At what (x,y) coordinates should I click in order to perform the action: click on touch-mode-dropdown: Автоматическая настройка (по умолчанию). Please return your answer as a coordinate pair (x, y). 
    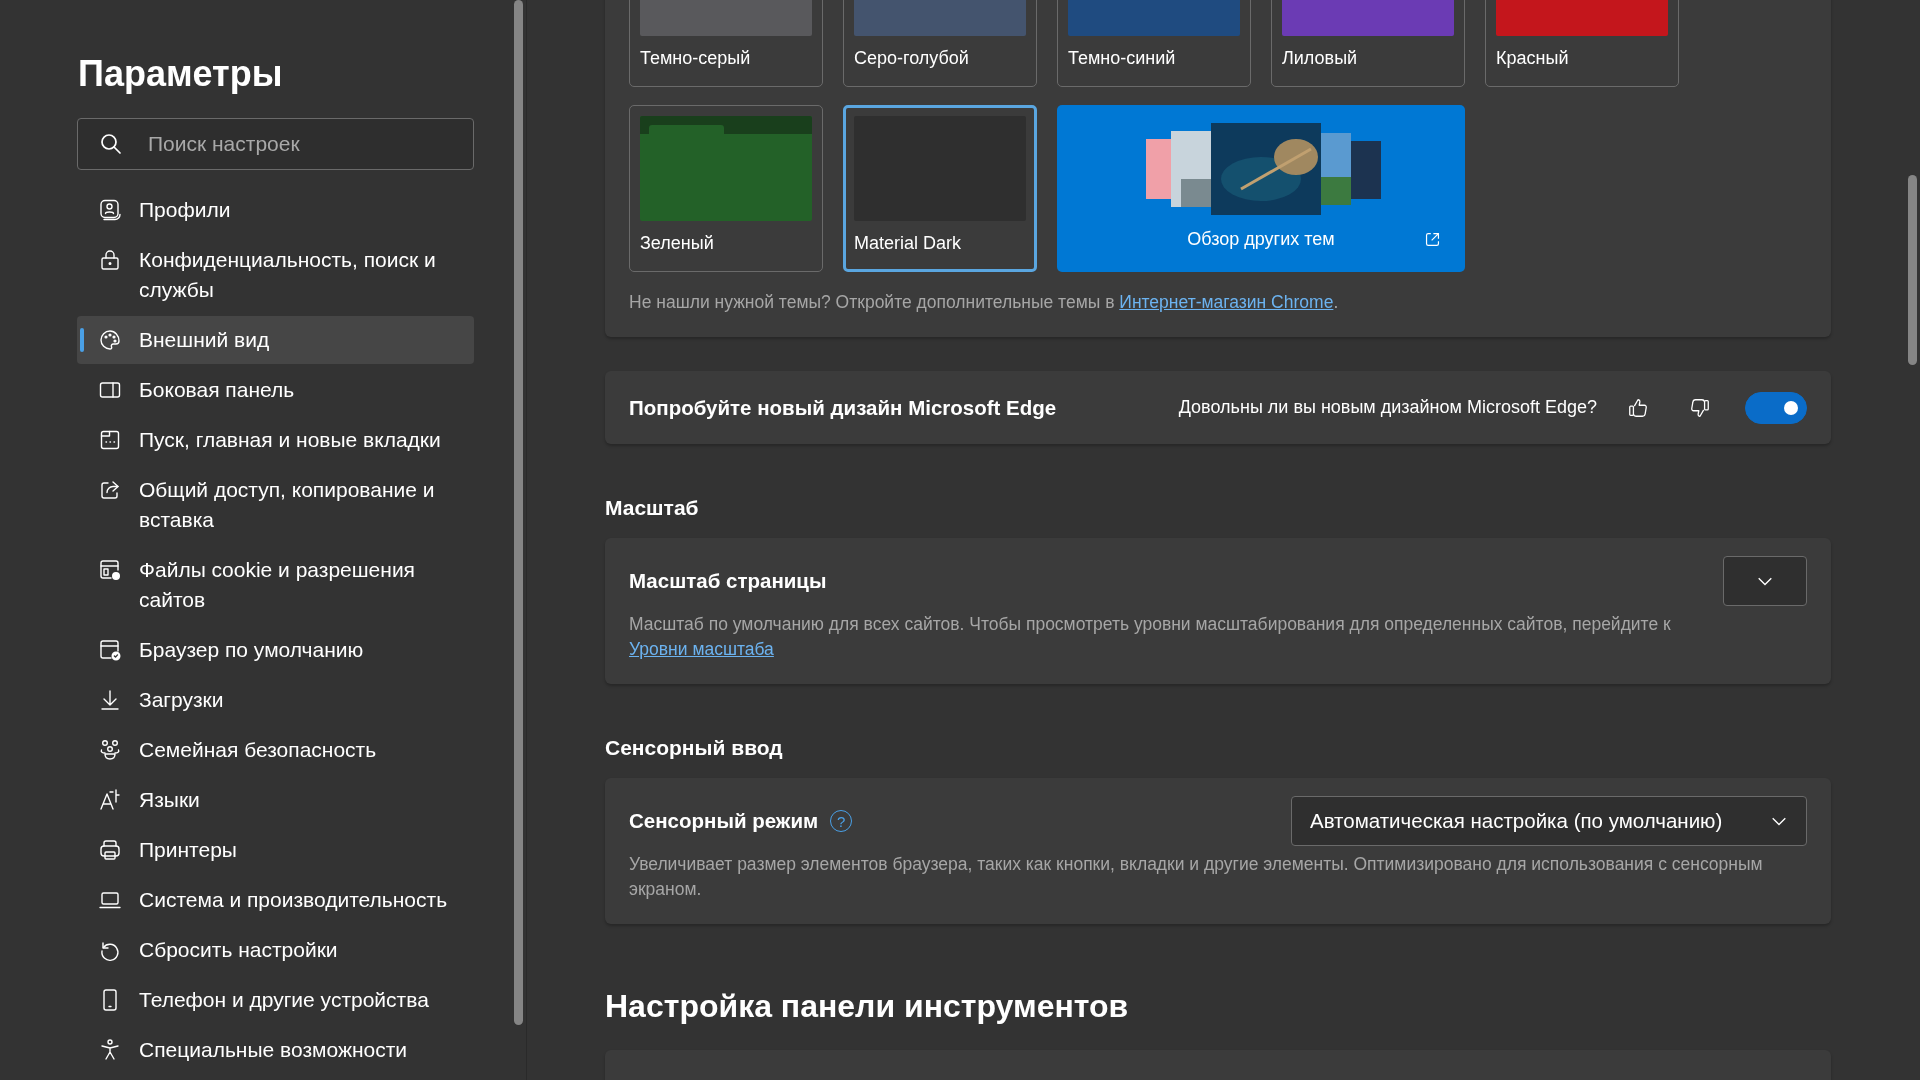
    Looking at the image, I should click on (1549, 821).